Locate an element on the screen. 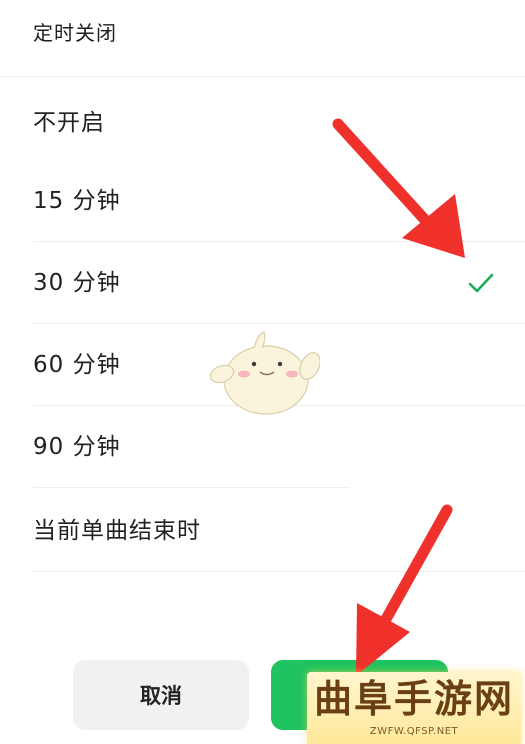  option-label: 60 分钟 is located at coordinates (77, 365).